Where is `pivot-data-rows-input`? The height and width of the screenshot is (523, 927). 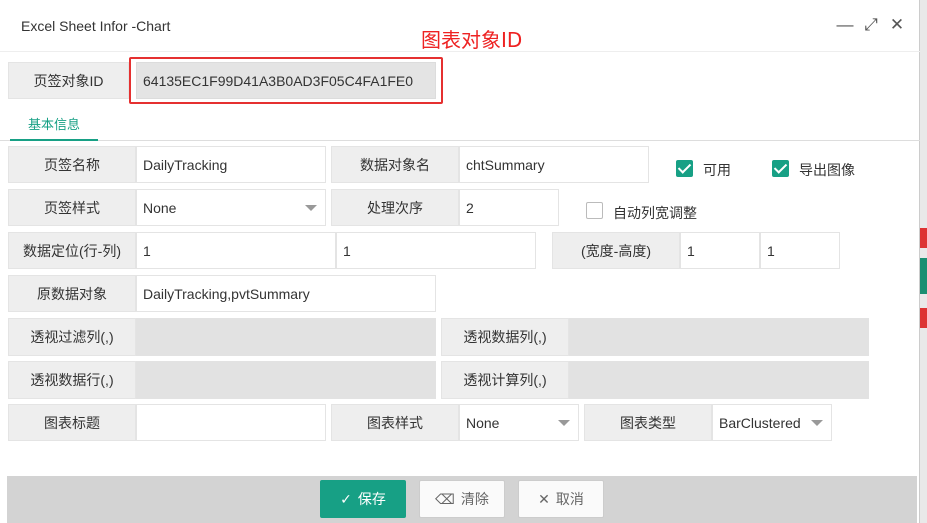
pivot-data-rows-input is located at coordinates (286, 380).